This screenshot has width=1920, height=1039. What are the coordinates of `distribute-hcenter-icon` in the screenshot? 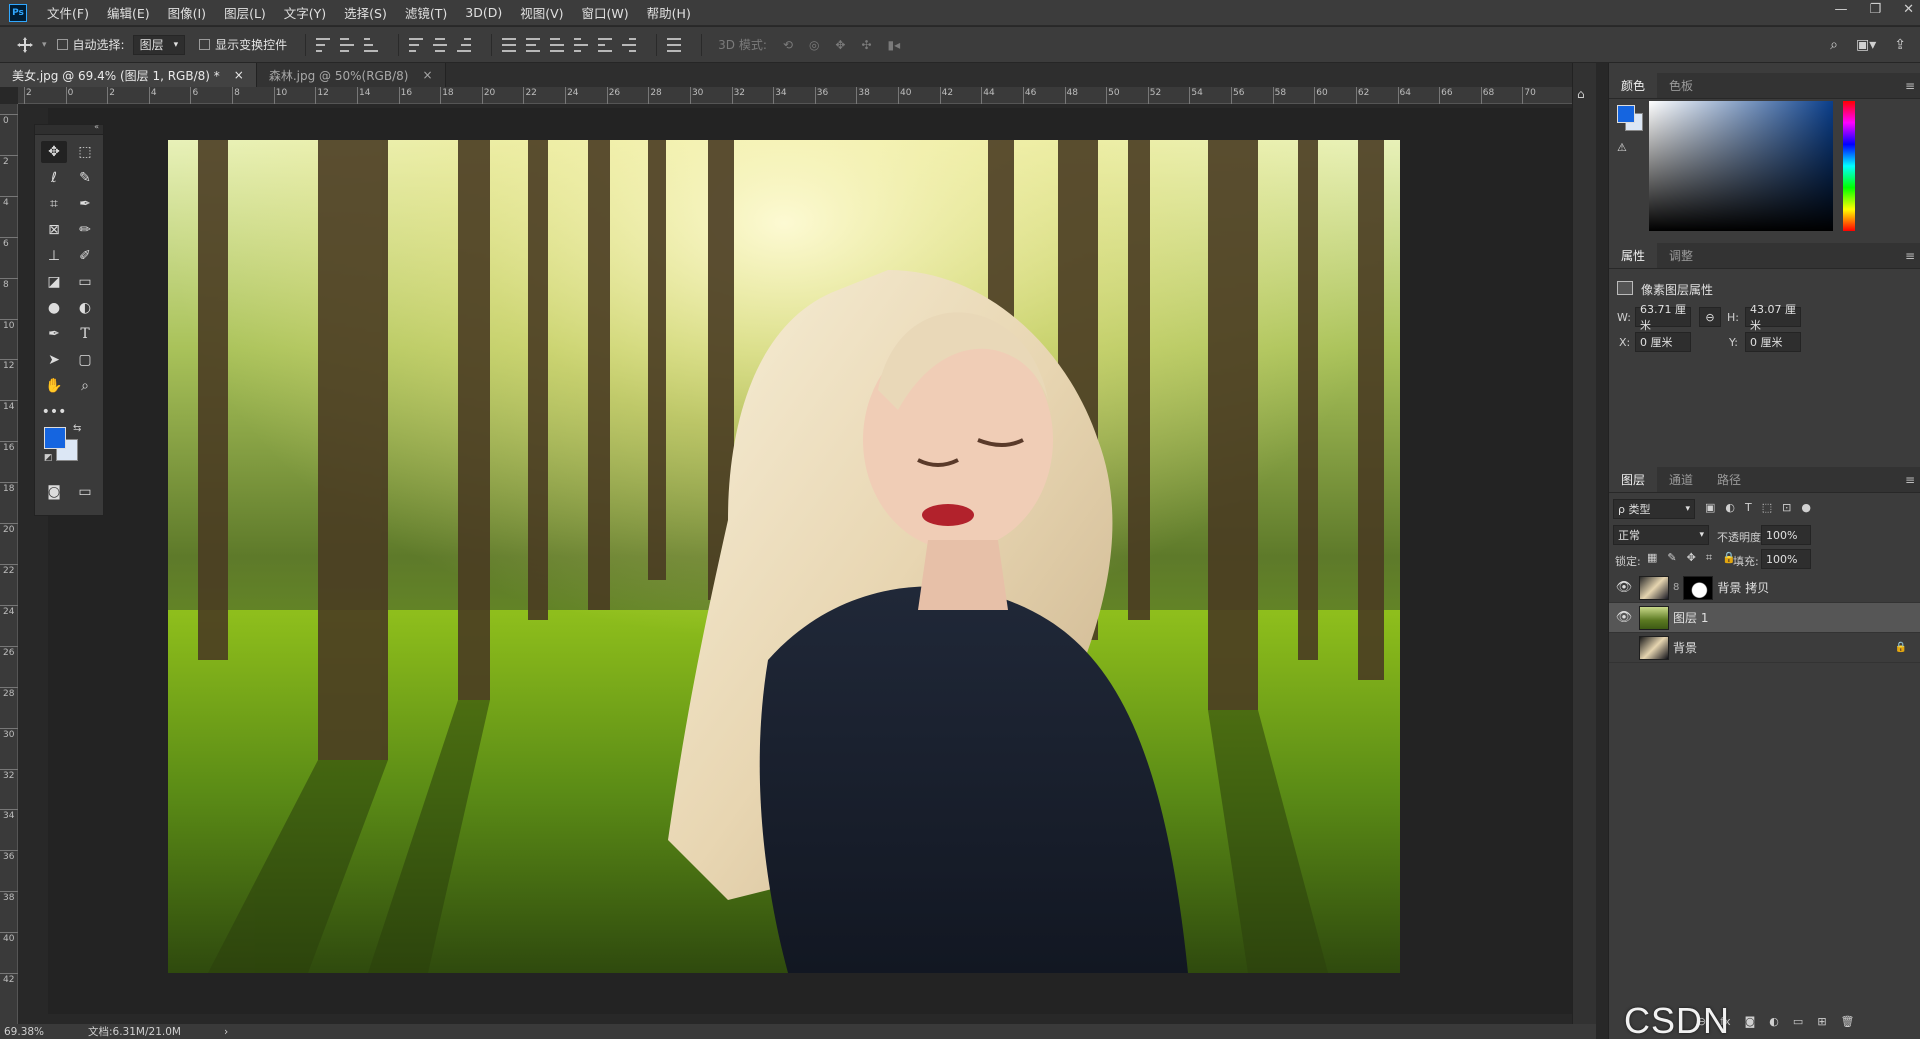 It's located at (605, 44).